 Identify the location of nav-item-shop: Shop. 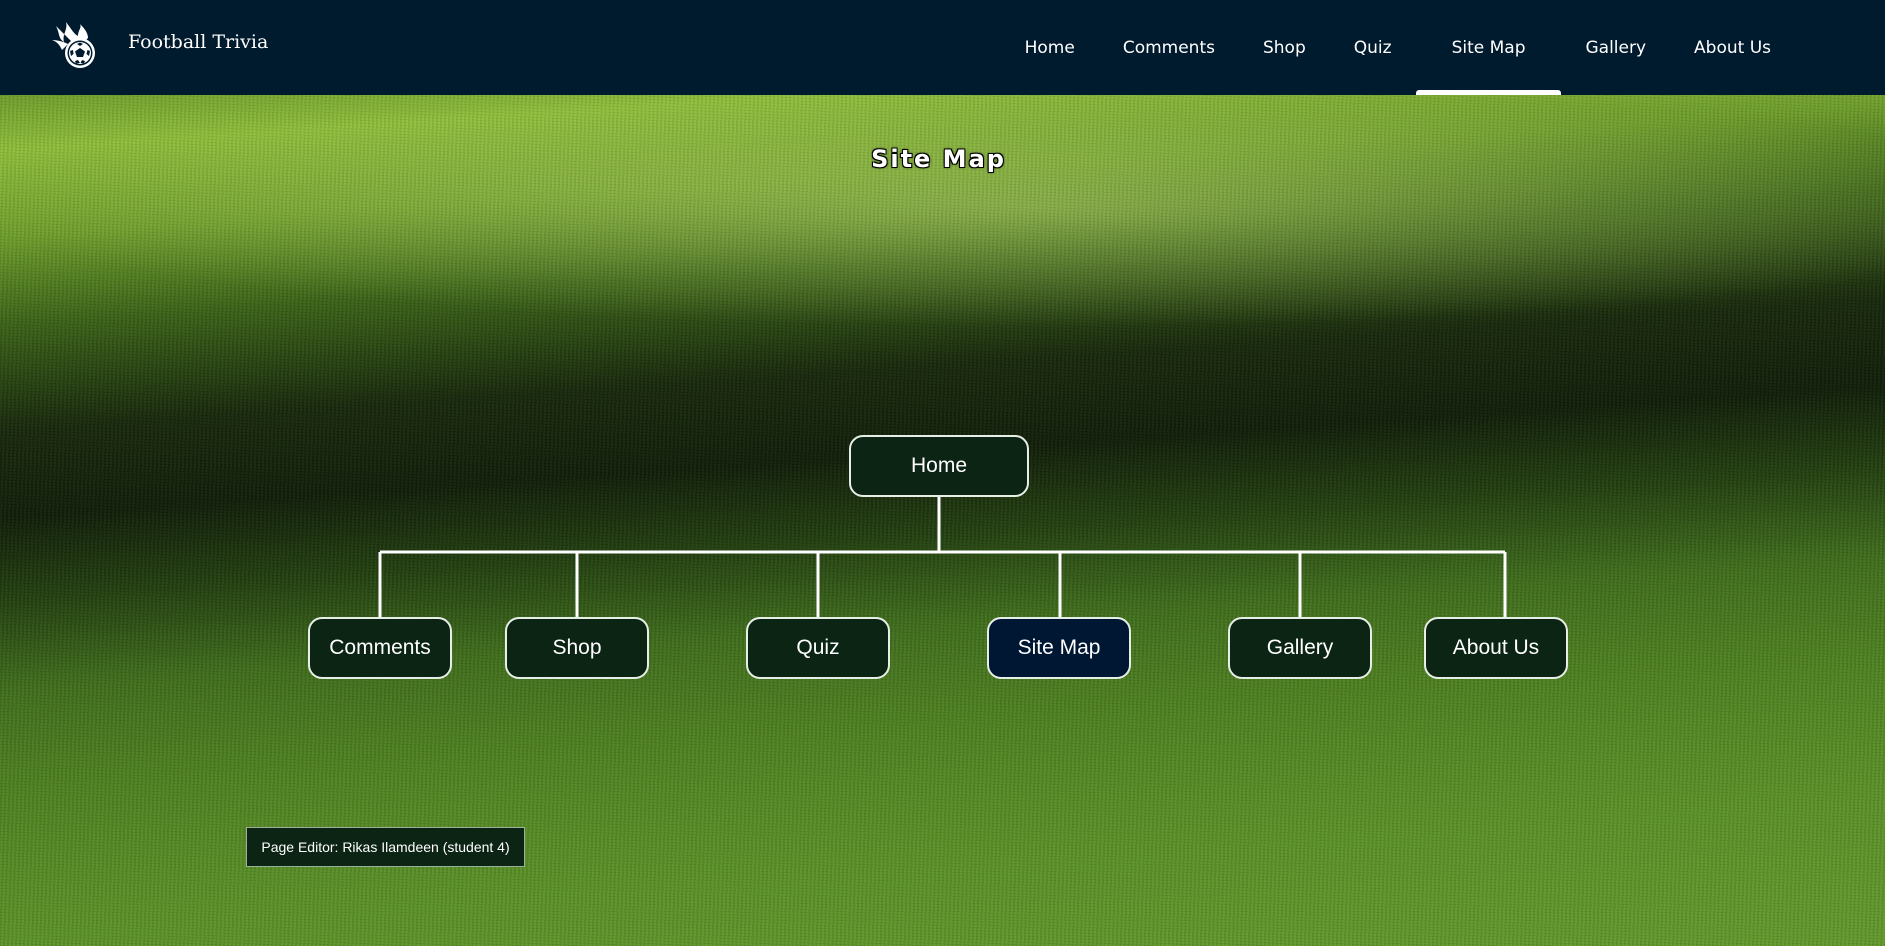
(1284, 47).